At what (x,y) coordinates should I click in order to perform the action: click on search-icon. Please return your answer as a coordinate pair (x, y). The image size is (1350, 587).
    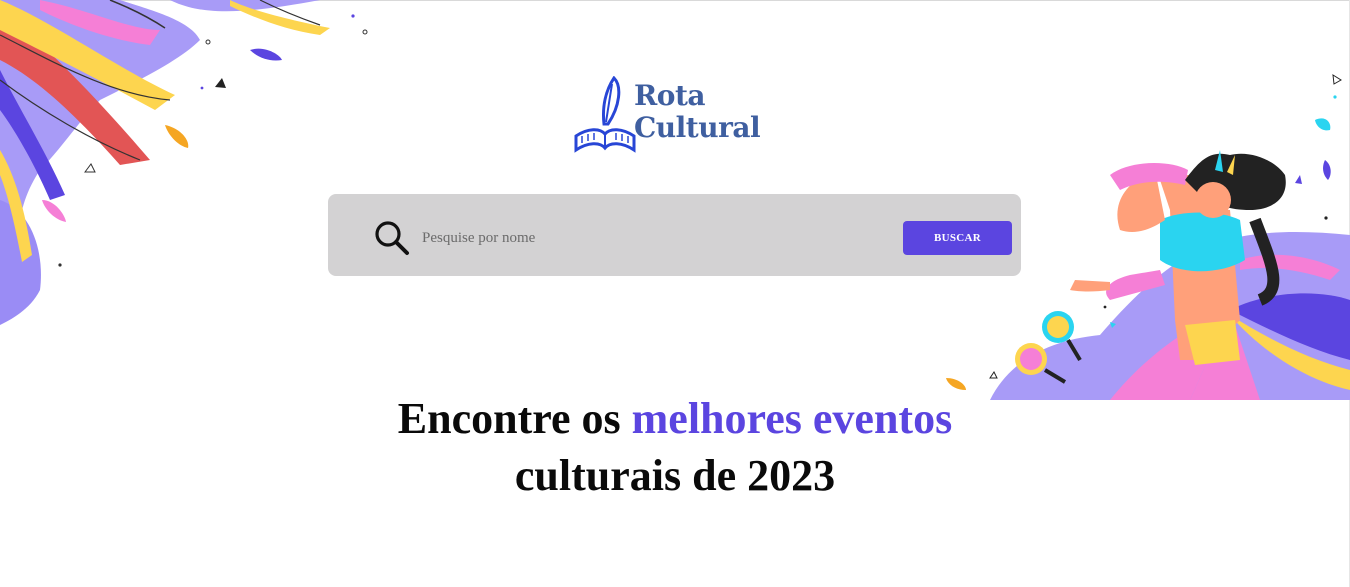
    Looking at the image, I should click on (392, 238).